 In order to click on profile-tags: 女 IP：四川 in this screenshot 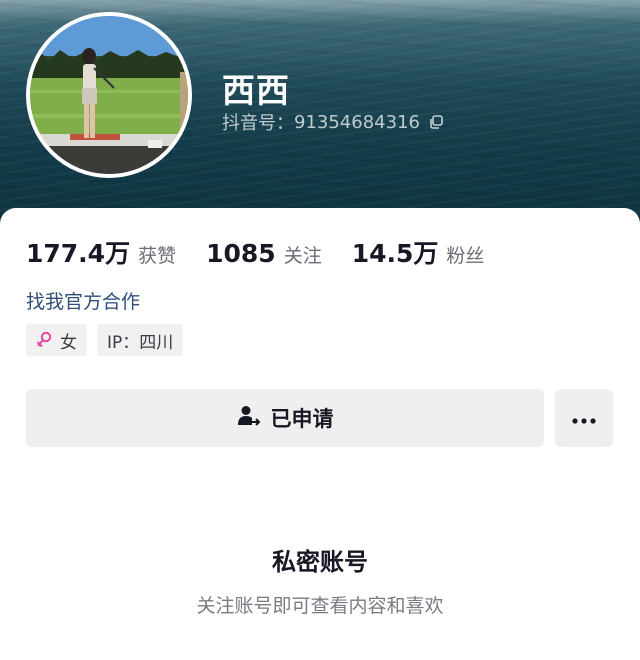, I will do `click(105, 340)`.